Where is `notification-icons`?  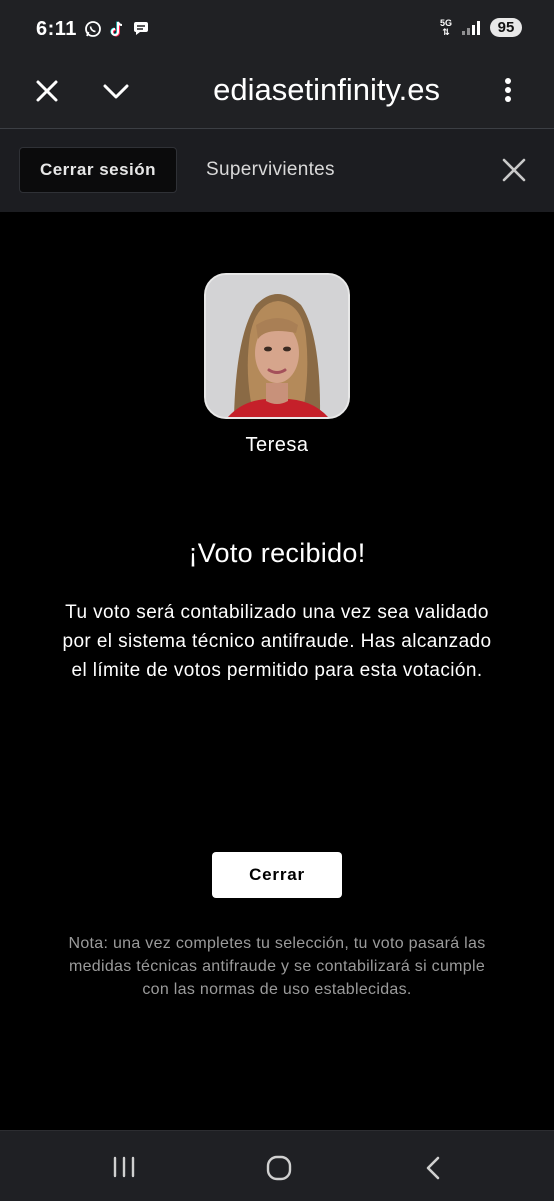
notification-icons is located at coordinates (117, 29).